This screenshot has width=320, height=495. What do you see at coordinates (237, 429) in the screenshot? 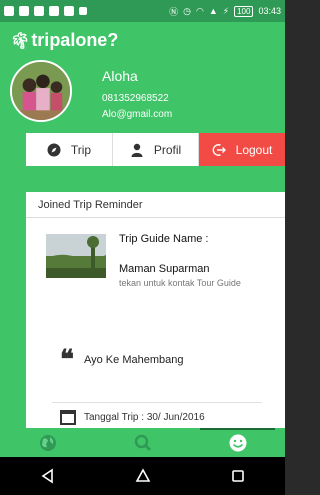
I see `nav-active-indicator` at bounding box center [237, 429].